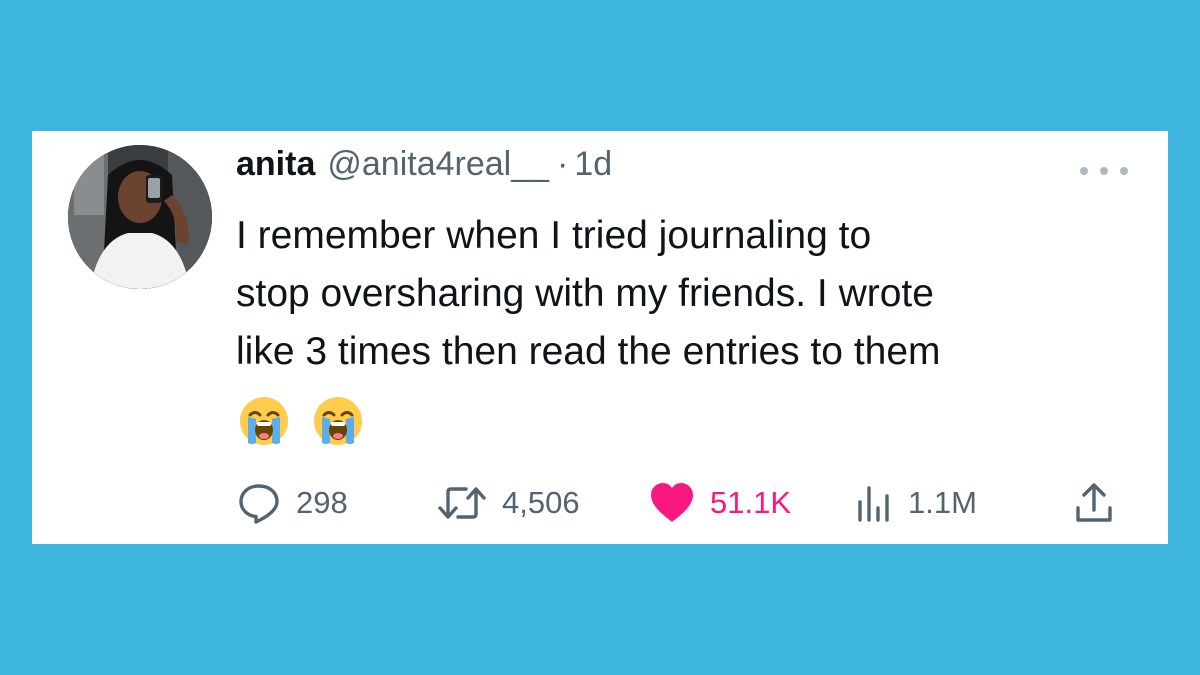 The width and height of the screenshot is (1200, 675). What do you see at coordinates (292, 503) in the screenshot?
I see `reply-button: 298` at bounding box center [292, 503].